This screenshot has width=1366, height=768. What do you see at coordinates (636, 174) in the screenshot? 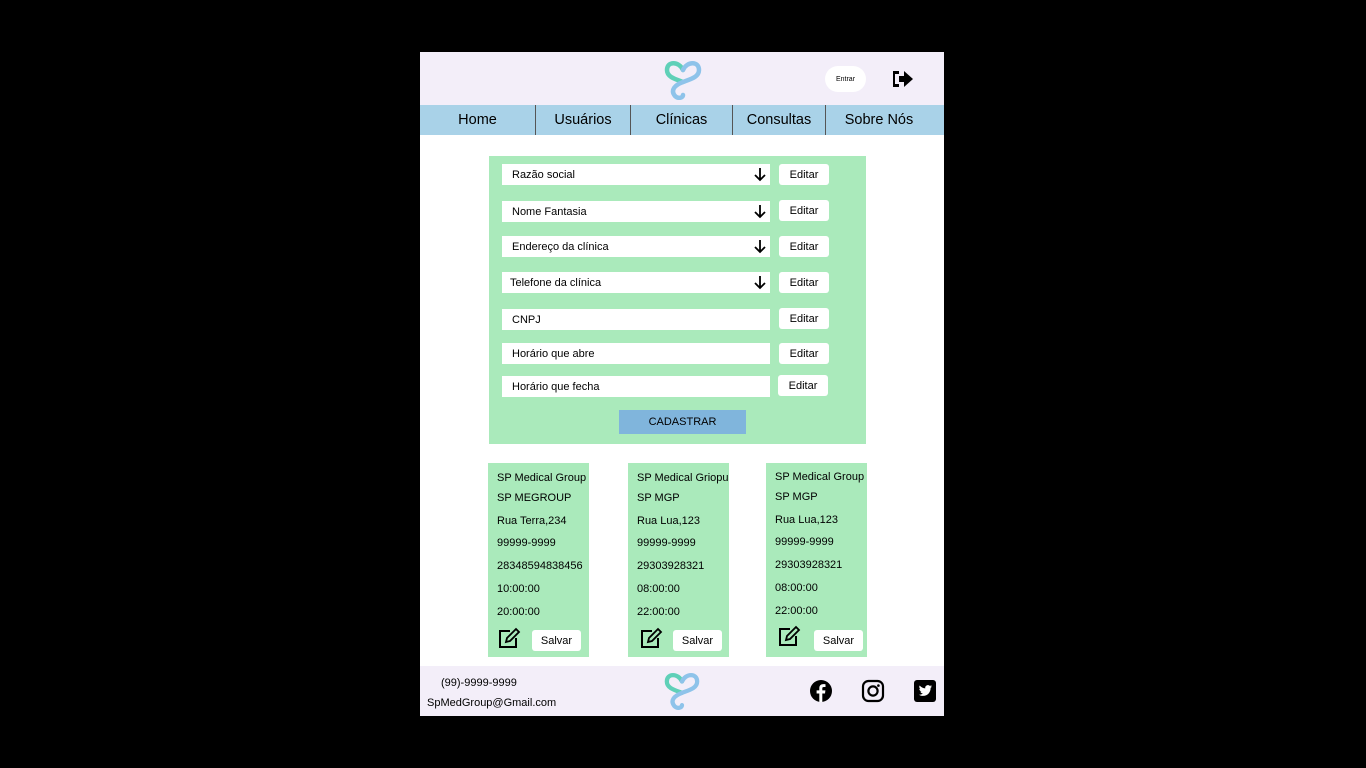
I see `razao-social-select: Razão social` at bounding box center [636, 174].